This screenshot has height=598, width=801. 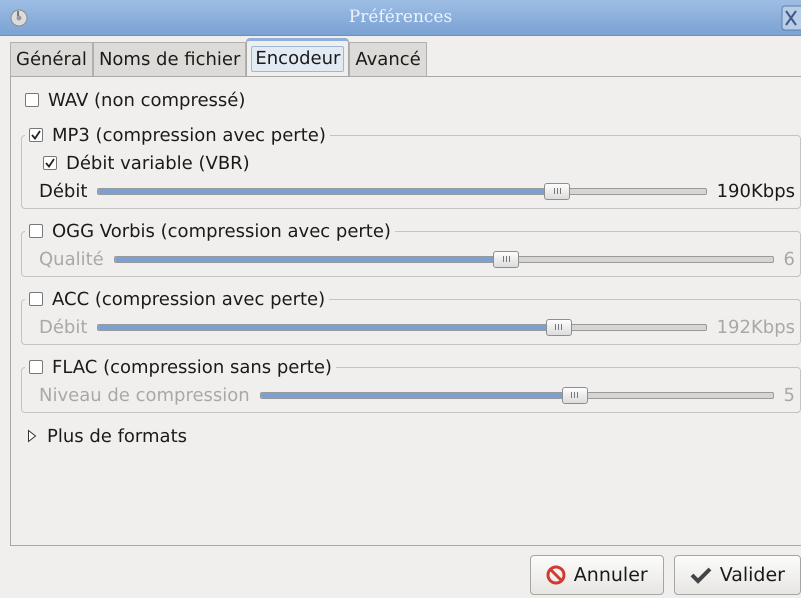 I want to click on checkbox-label: WAV (non compressé), so click(x=147, y=100).